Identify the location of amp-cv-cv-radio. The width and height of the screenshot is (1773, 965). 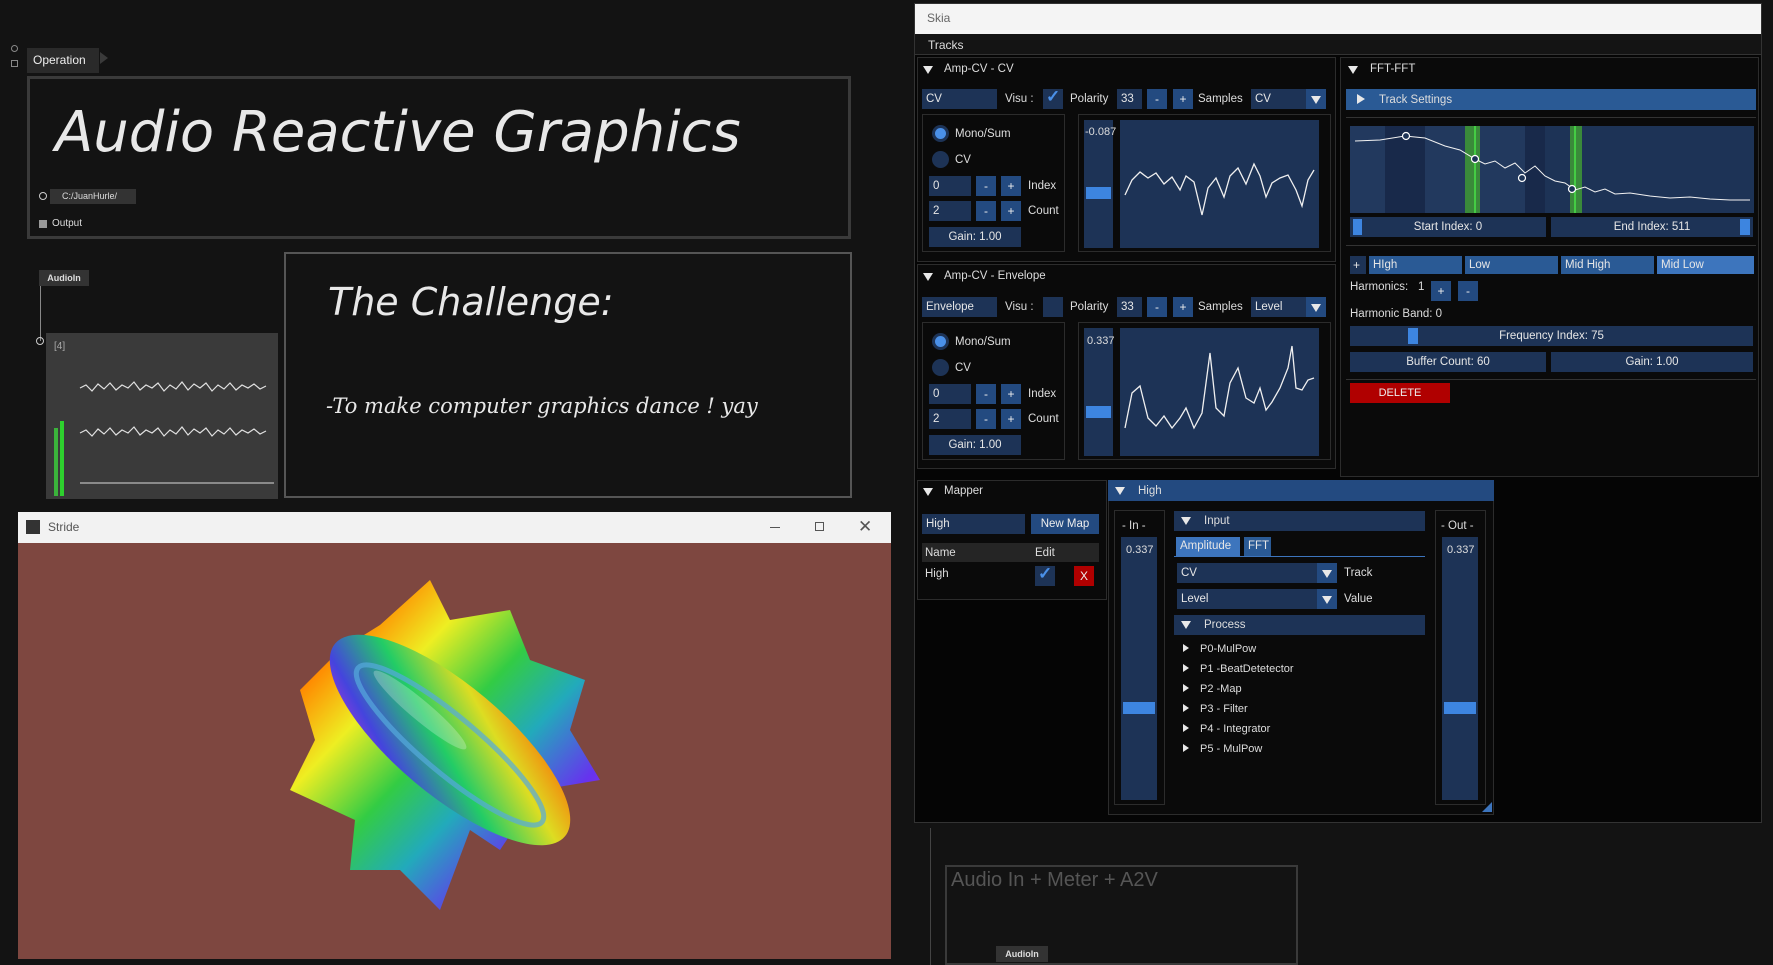
(940, 159).